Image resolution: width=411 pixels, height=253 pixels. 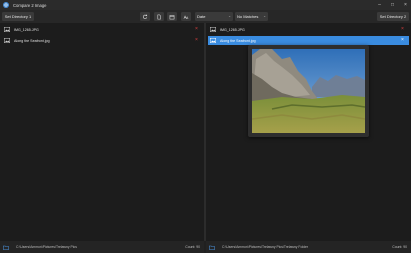 I want to click on minimize-icon: –, so click(x=379, y=5).